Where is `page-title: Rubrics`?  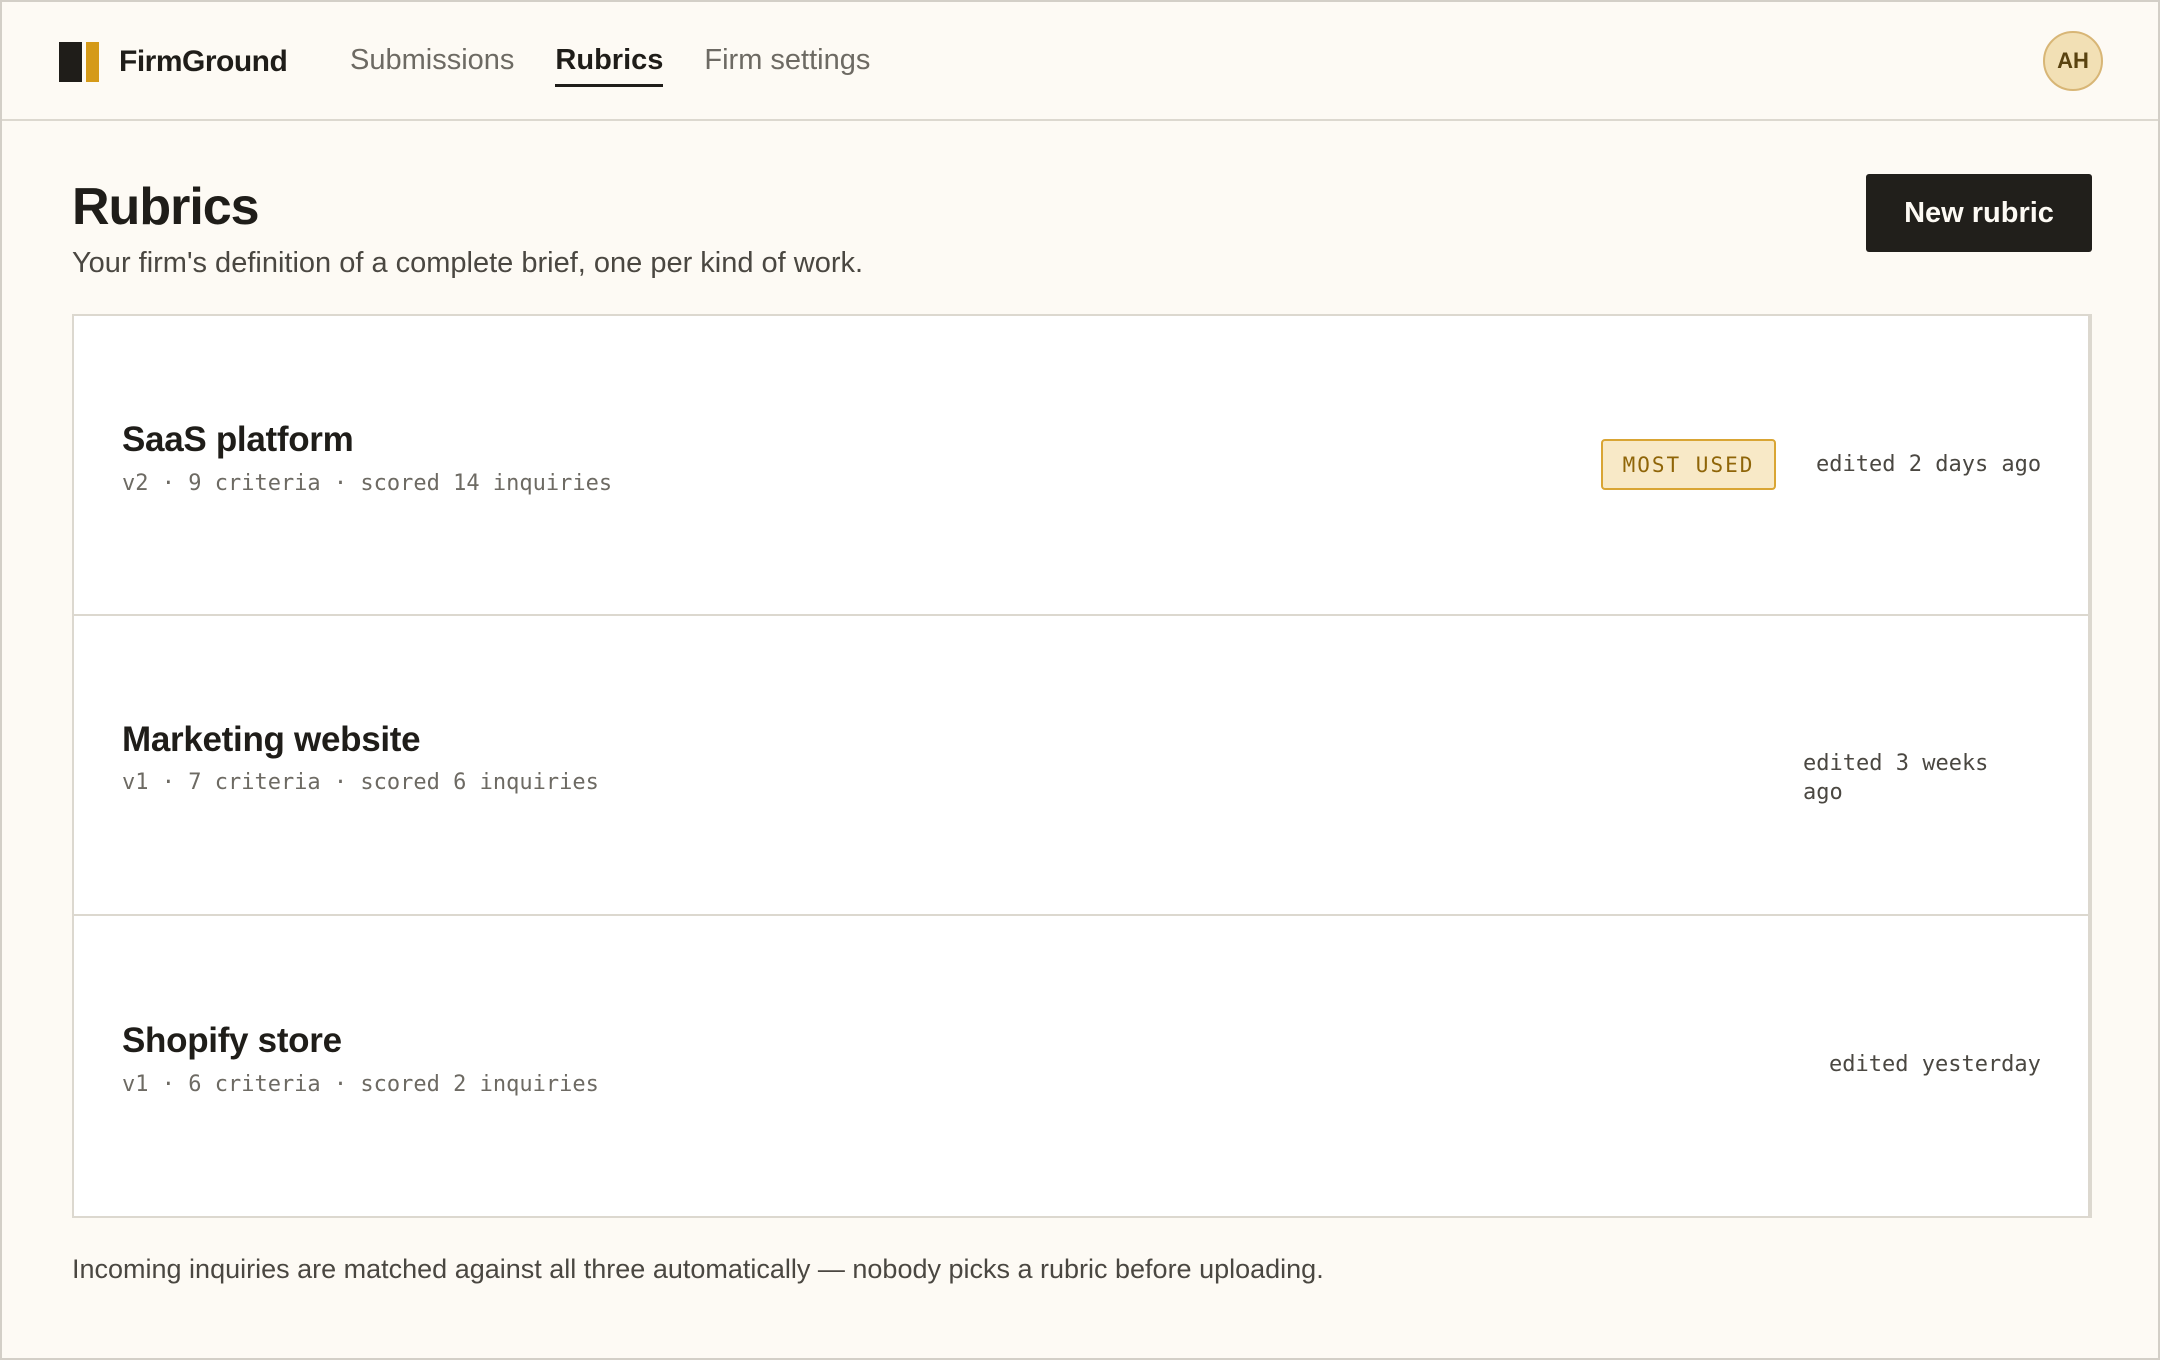 page-title: Rubrics is located at coordinates (166, 207).